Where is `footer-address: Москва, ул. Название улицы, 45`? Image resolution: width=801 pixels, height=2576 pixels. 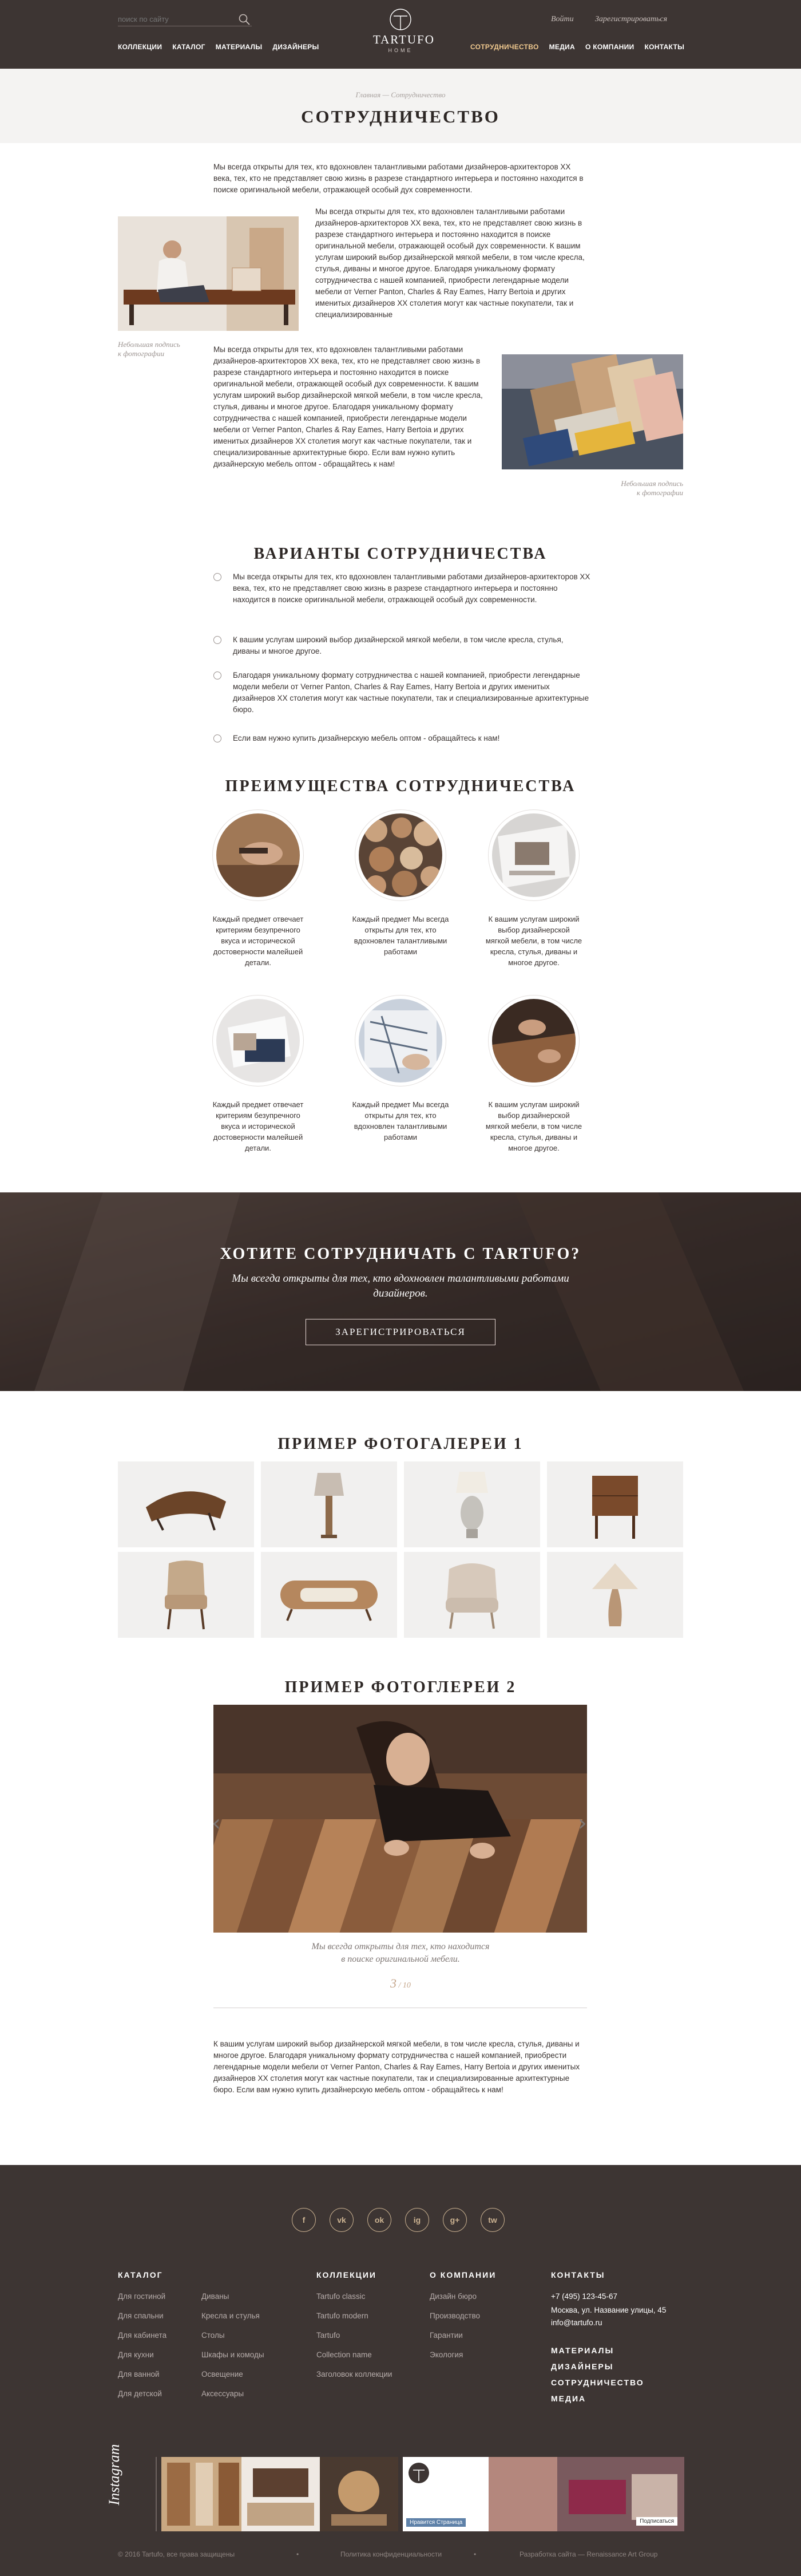 footer-address: Москва, ул. Название улицы, 45 is located at coordinates (609, 2310).